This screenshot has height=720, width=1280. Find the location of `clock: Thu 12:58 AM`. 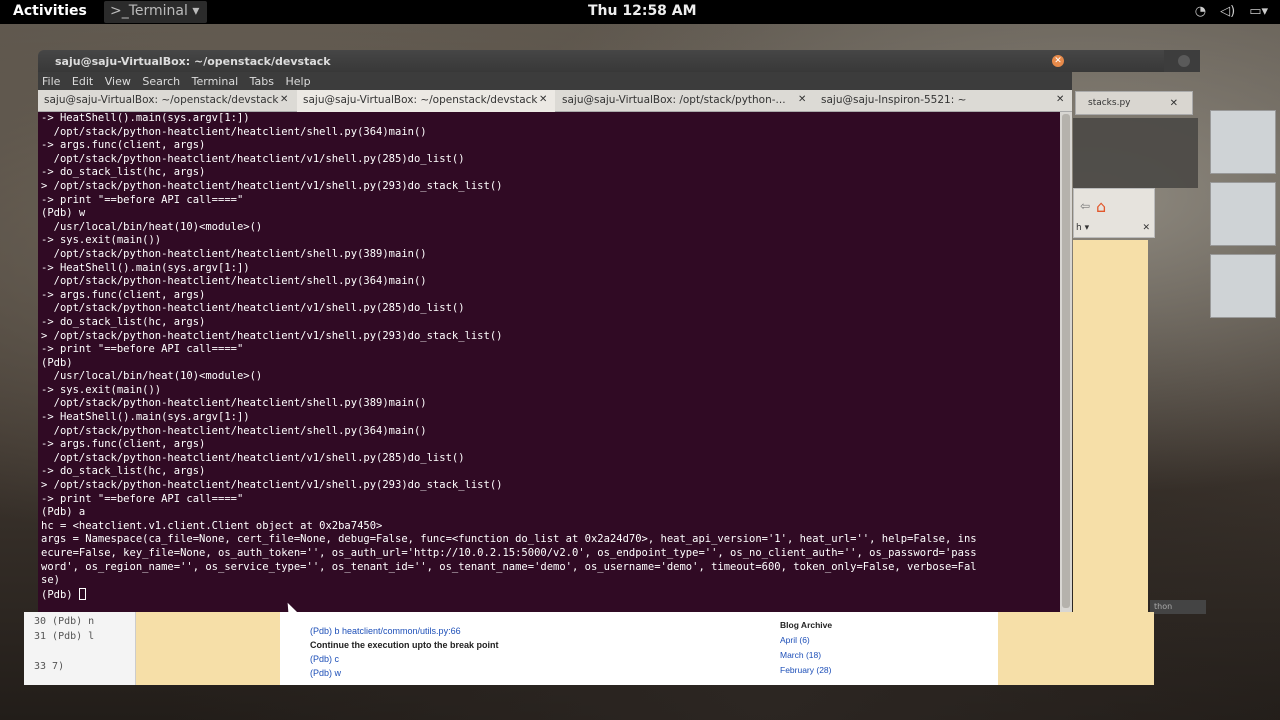

clock: Thu 12:58 AM is located at coordinates (642, 11).